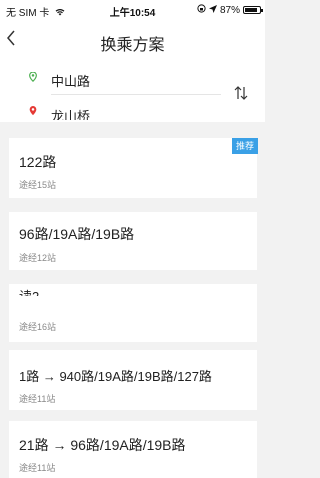  I want to click on plan-route: 21路 → 96路/19A路/19B路, so click(102, 445).